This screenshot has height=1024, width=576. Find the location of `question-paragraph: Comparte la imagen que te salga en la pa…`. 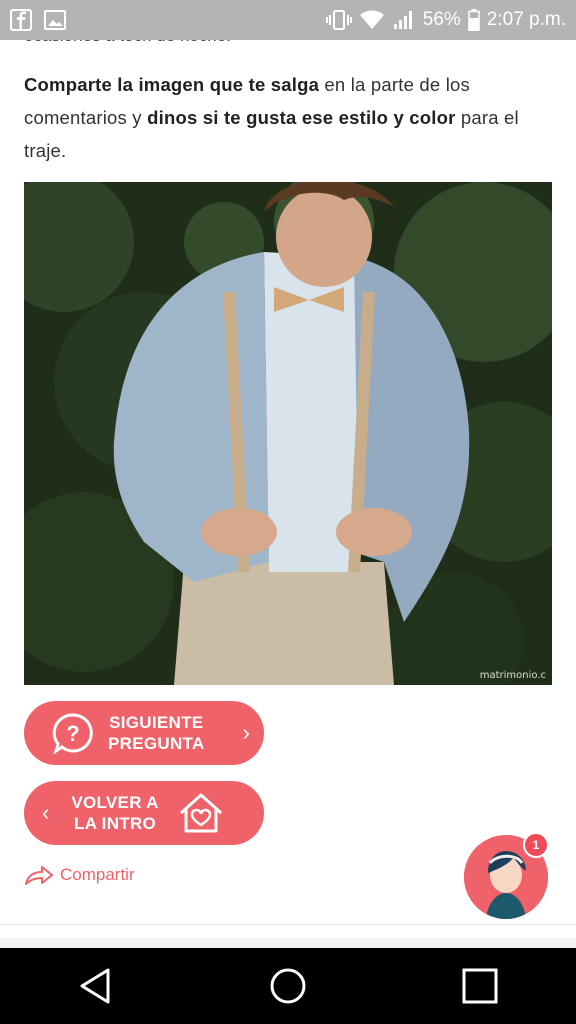

question-paragraph: Comparte la imagen que te salga en la pa… is located at coordinates (289, 117).